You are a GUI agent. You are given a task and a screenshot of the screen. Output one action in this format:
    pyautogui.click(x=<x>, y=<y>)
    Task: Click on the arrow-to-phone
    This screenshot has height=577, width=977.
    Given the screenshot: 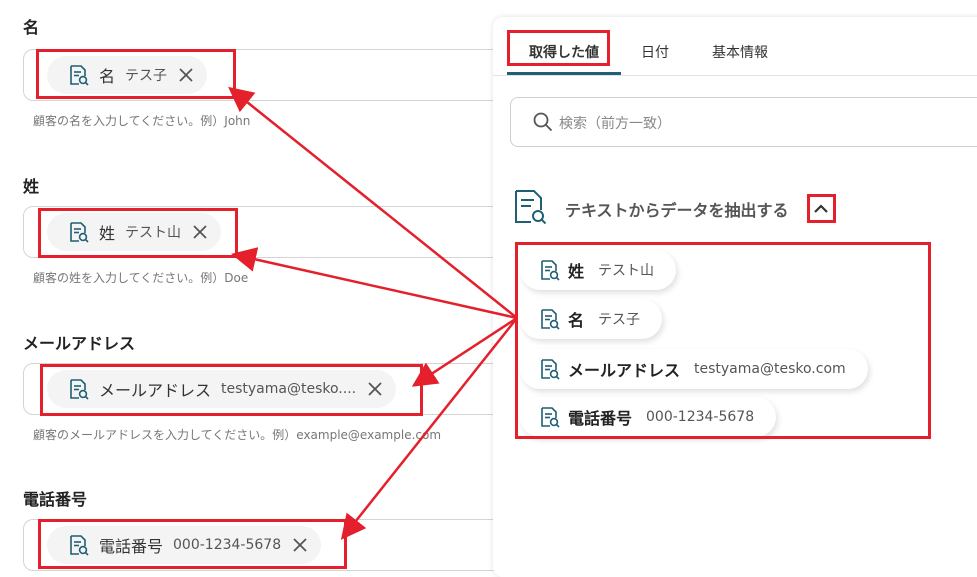 What is the action you would take?
    pyautogui.click(x=429, y=428)
    